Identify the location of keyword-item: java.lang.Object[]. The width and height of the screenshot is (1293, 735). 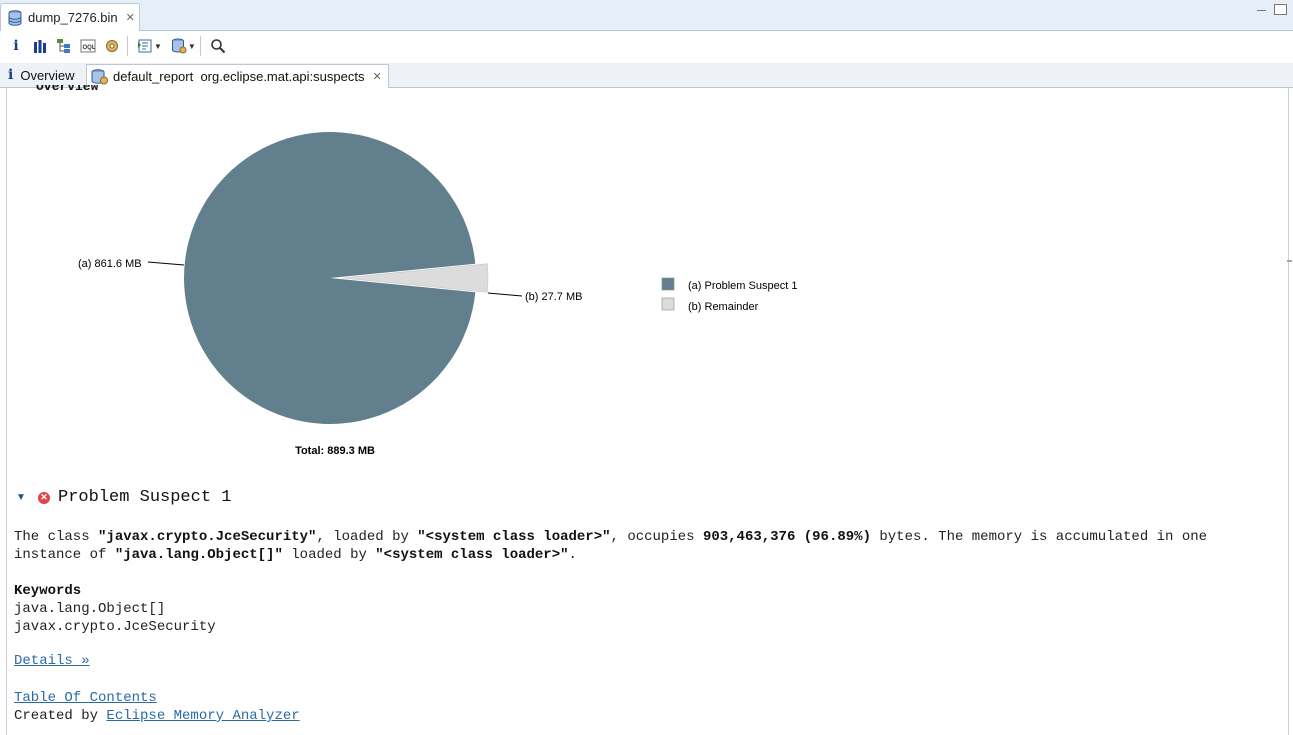
(90, 609).